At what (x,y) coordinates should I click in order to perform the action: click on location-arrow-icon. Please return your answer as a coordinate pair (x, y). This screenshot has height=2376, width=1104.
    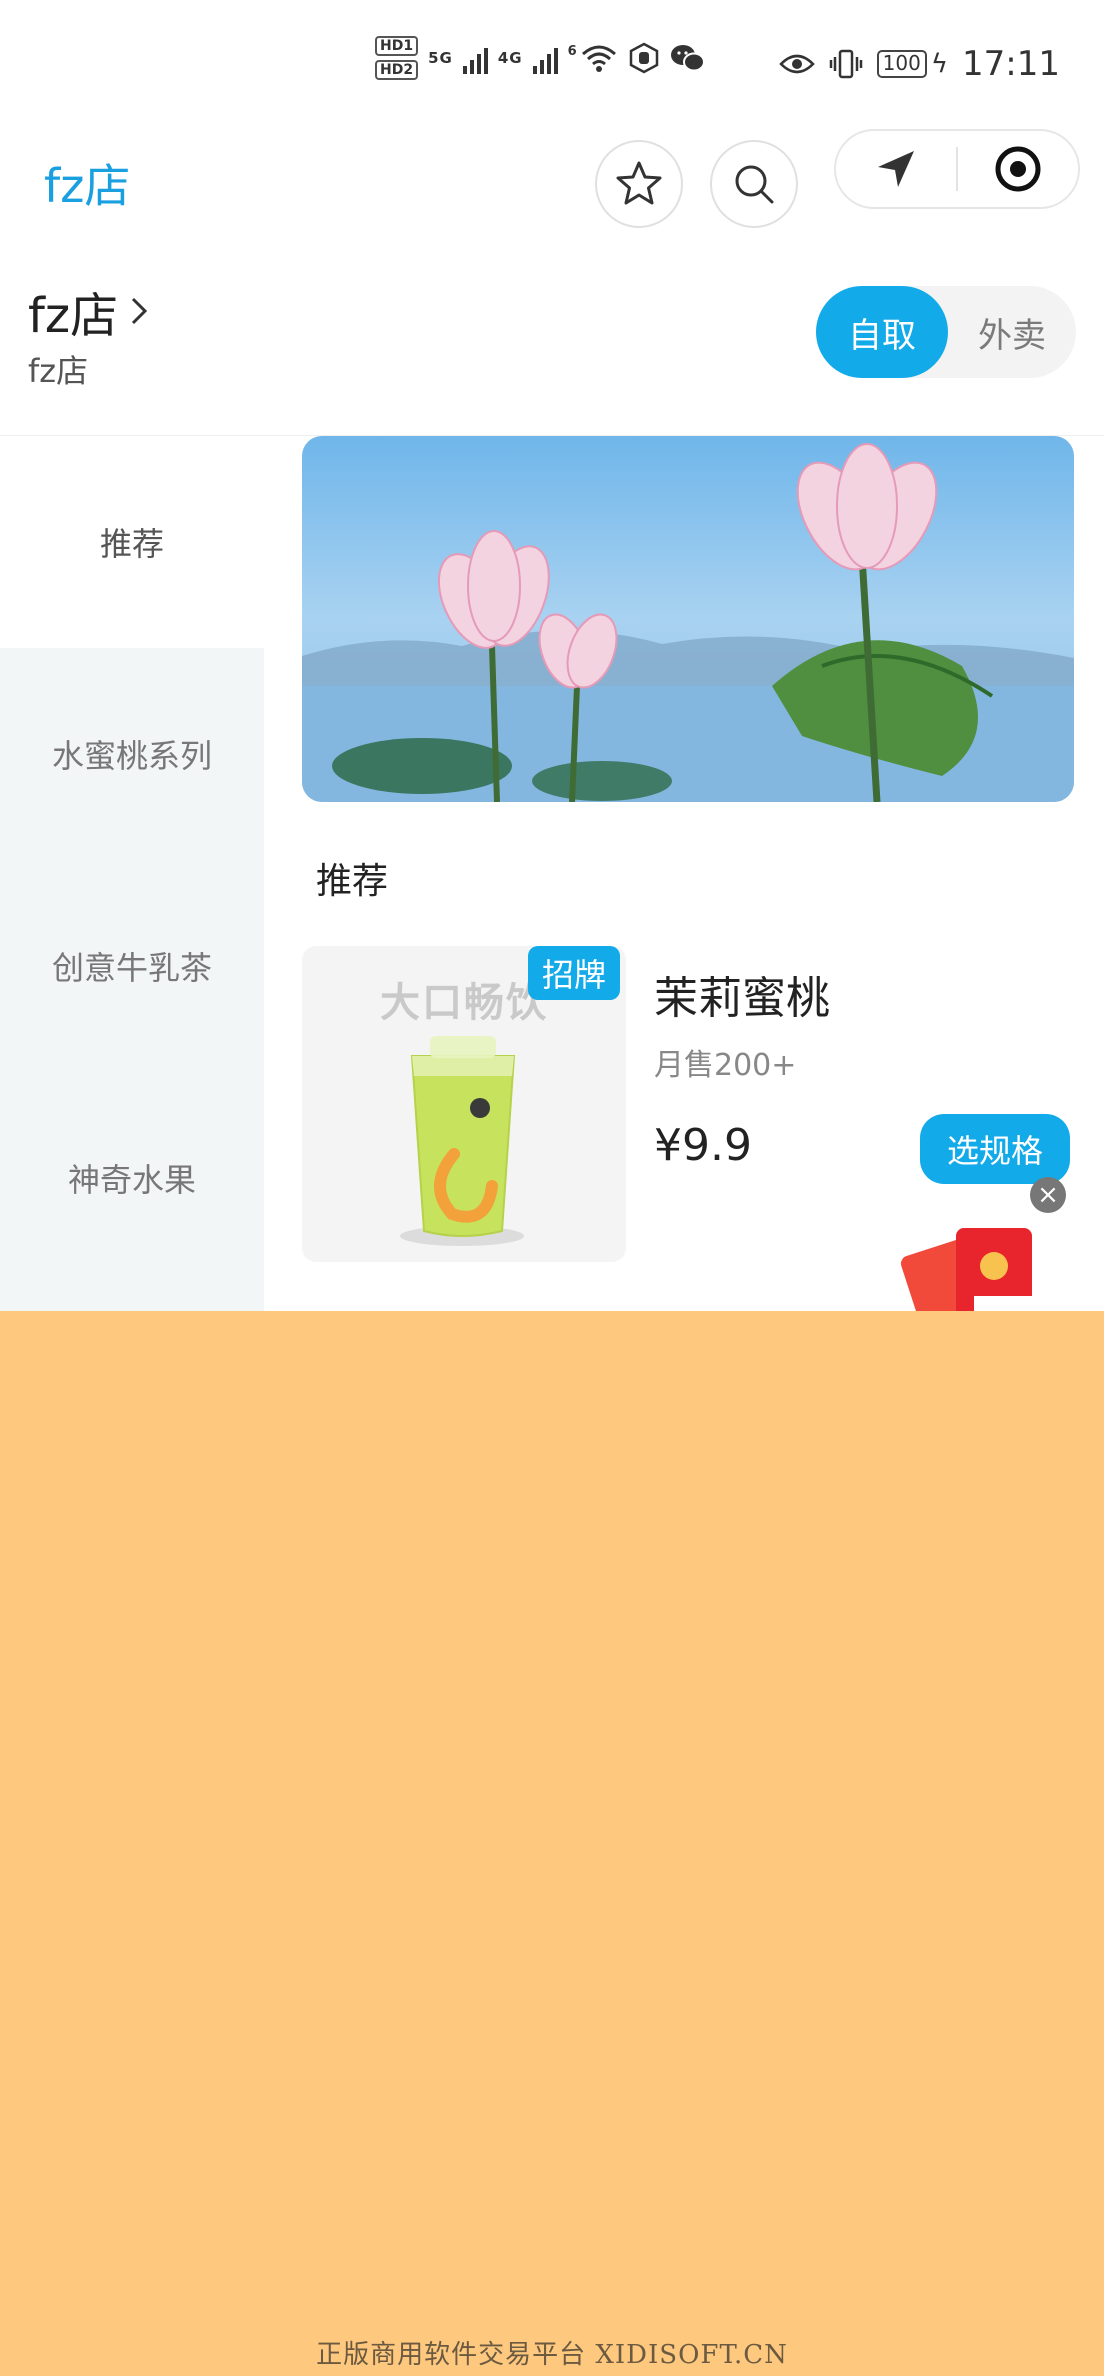
    Looking at the image, I should click on (896, 169).